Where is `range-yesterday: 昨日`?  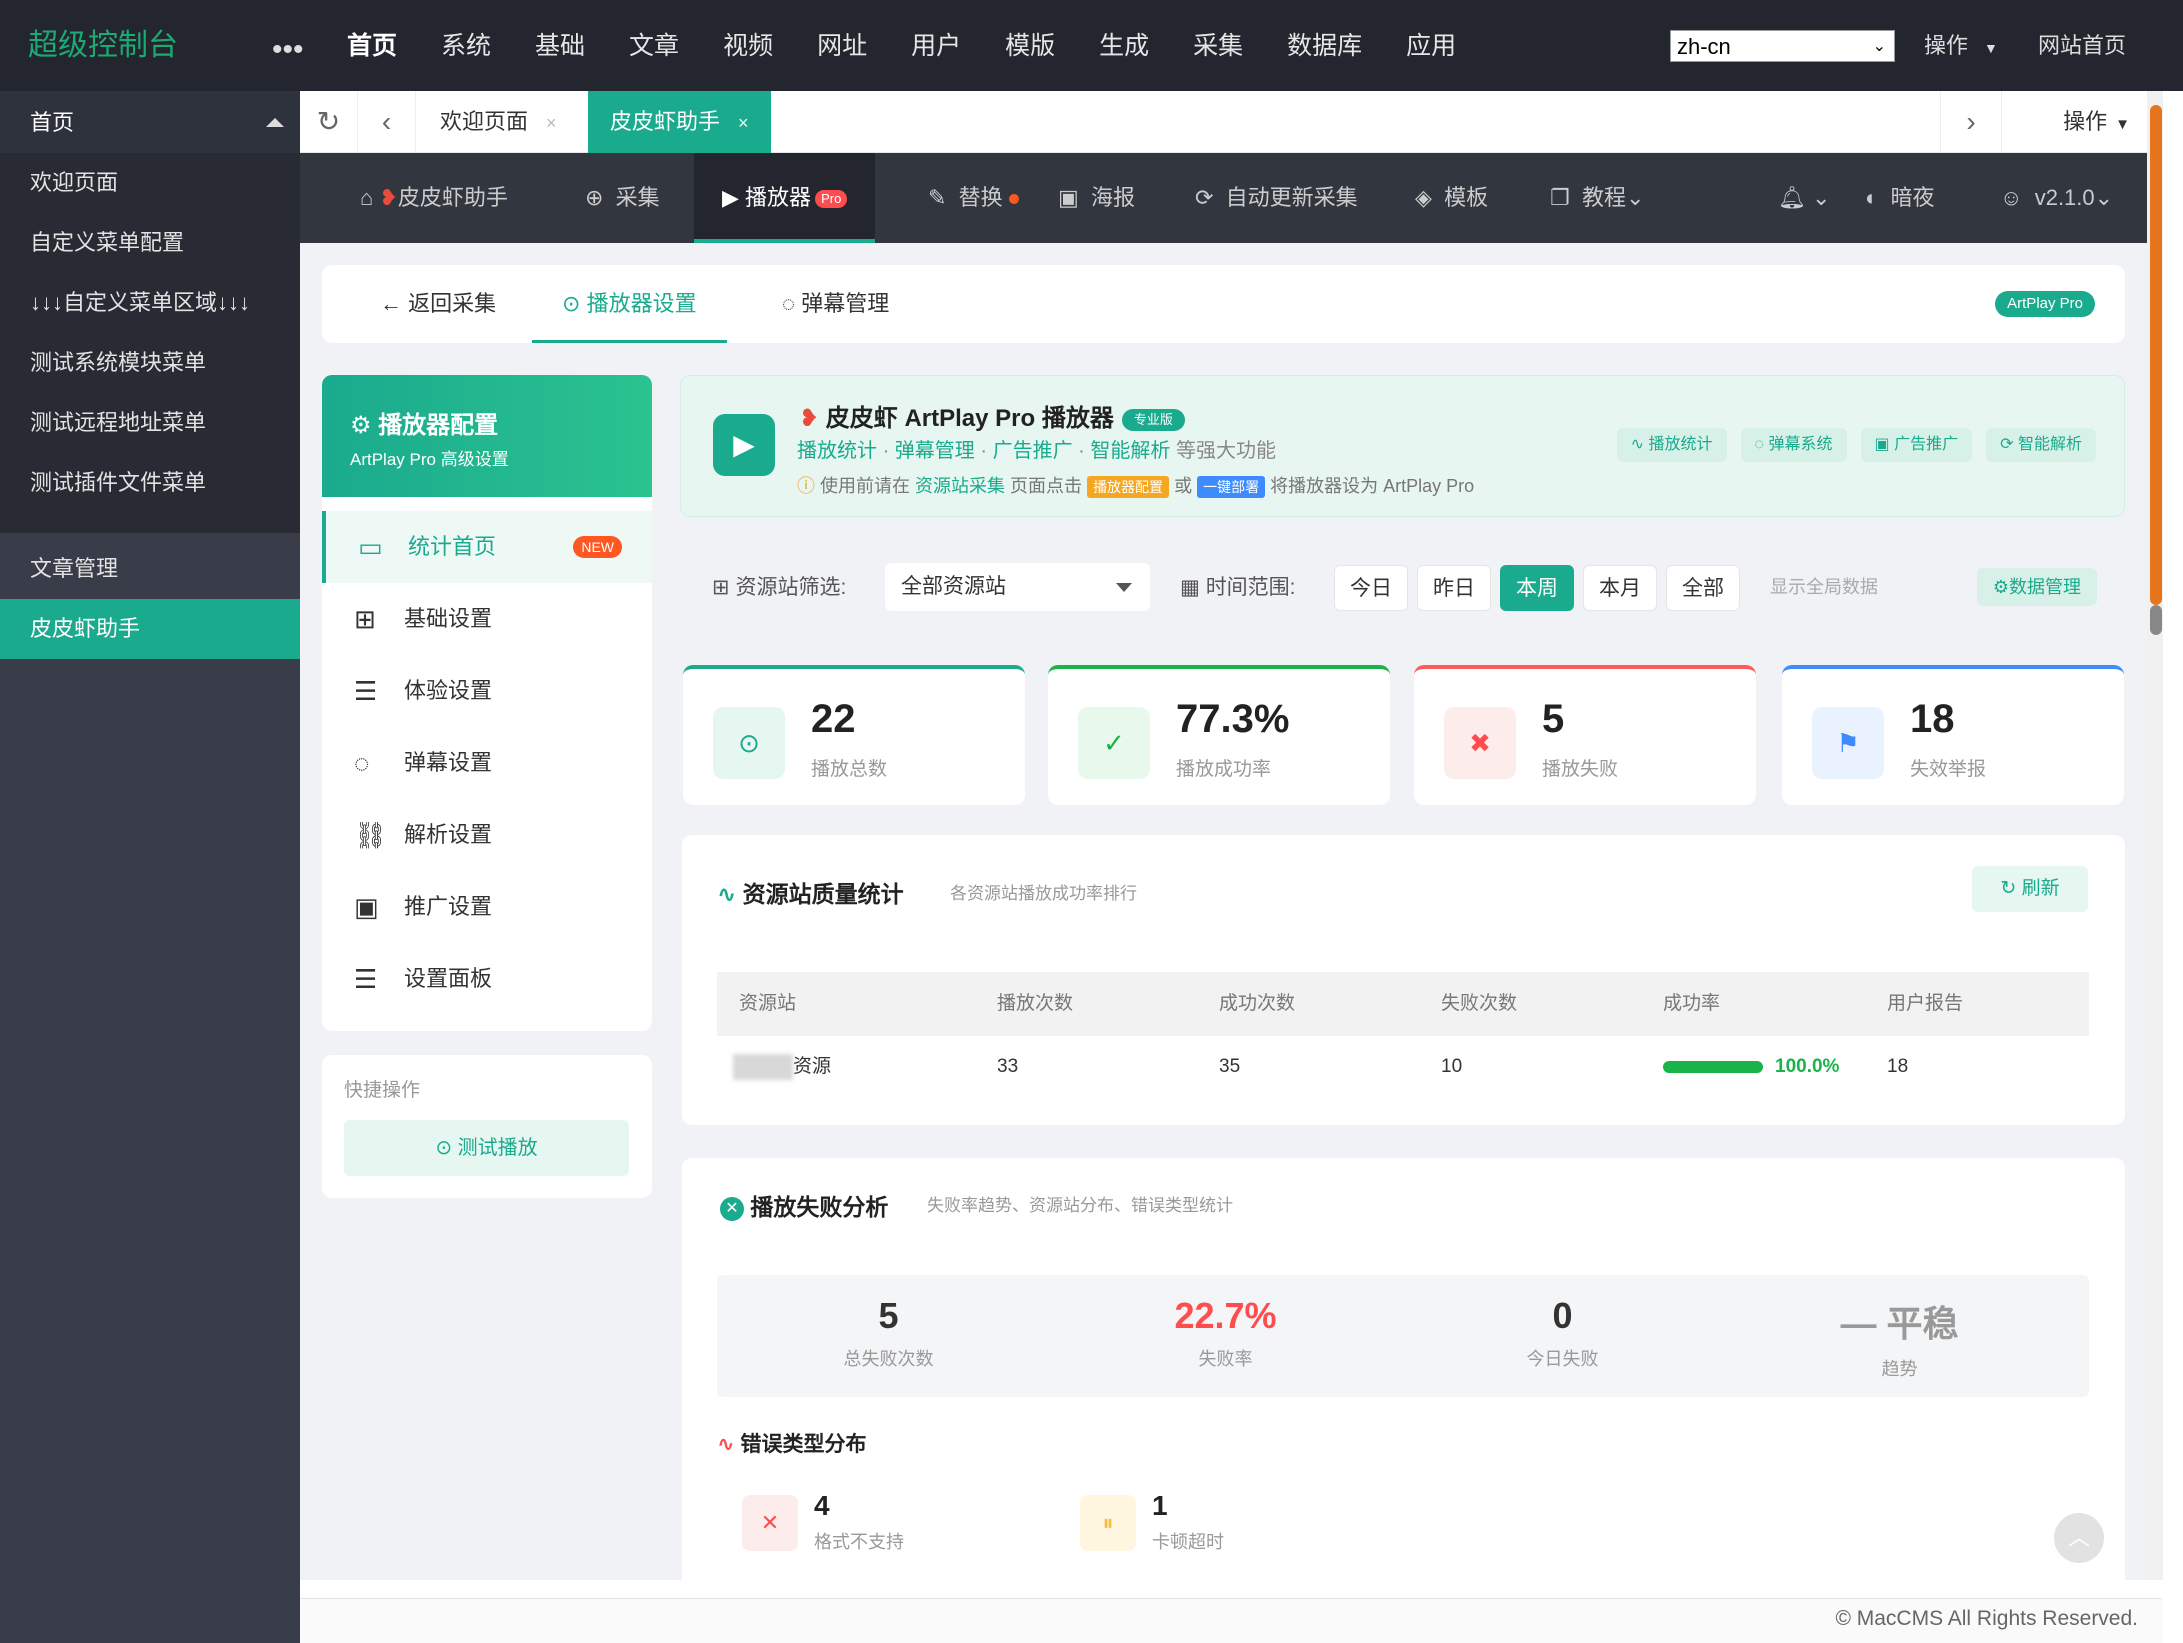
range-yesterday: 昨日 is located at coordinates (1454, 588).